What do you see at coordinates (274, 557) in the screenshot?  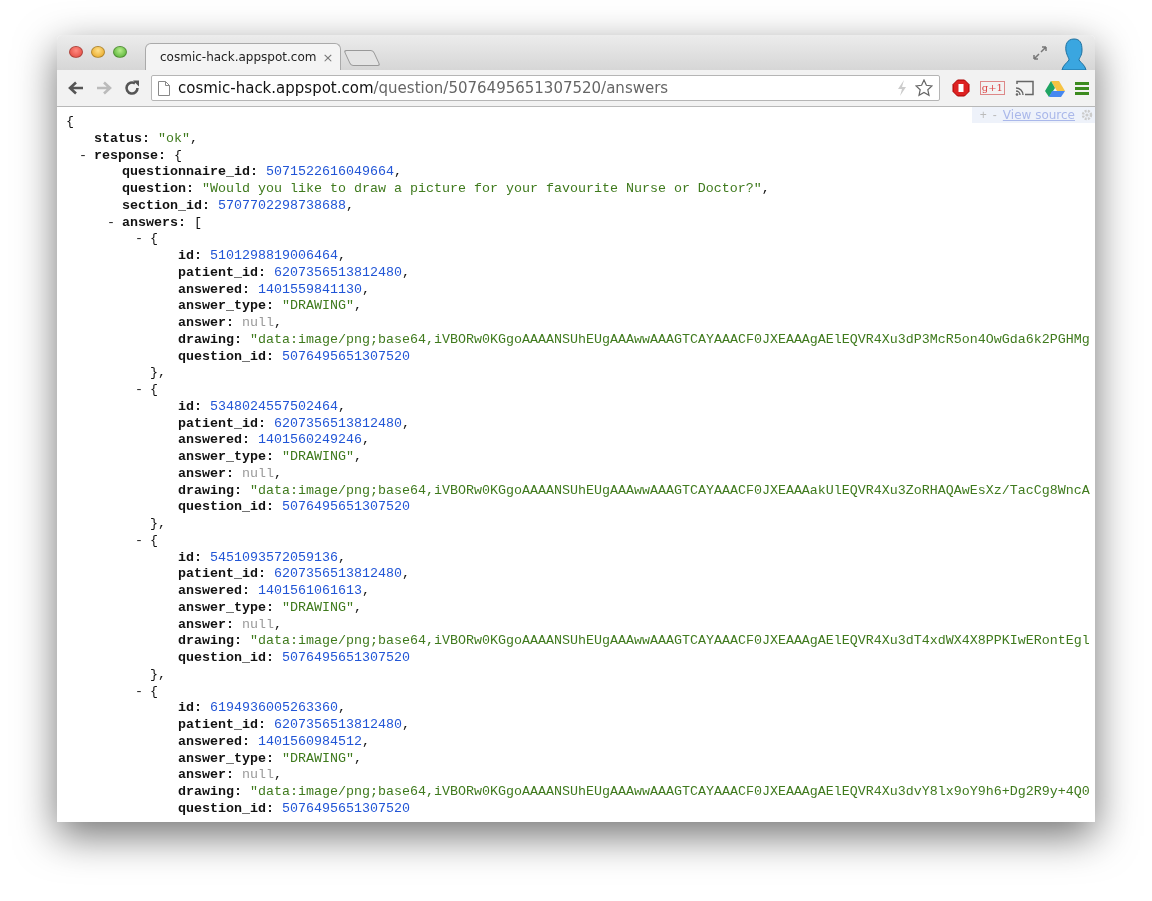 I see `json-value: 5451093572059136` at bounding box center [274, 557].